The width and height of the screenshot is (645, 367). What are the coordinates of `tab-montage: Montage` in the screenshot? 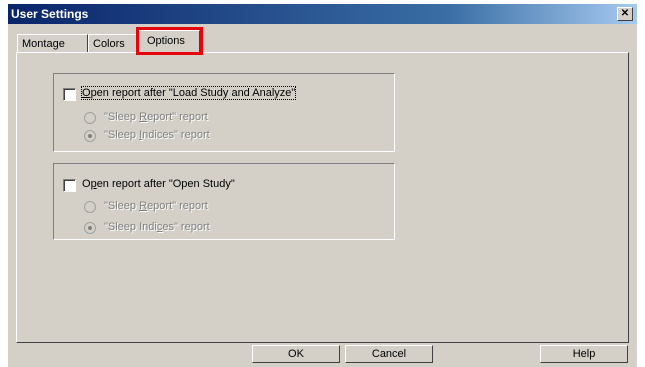 It's located at (52, 43).